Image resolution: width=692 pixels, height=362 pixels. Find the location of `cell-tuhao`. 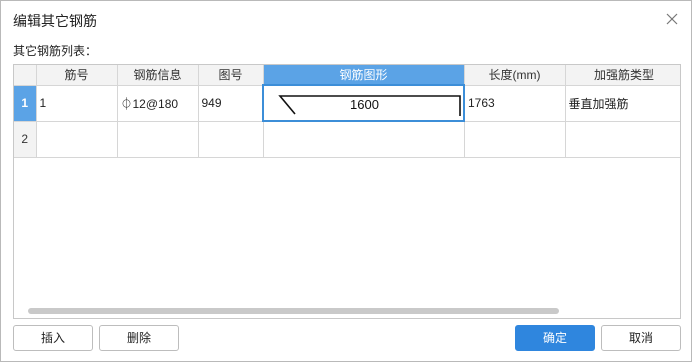

cell-tuhao is located at coordinates (230, 139).